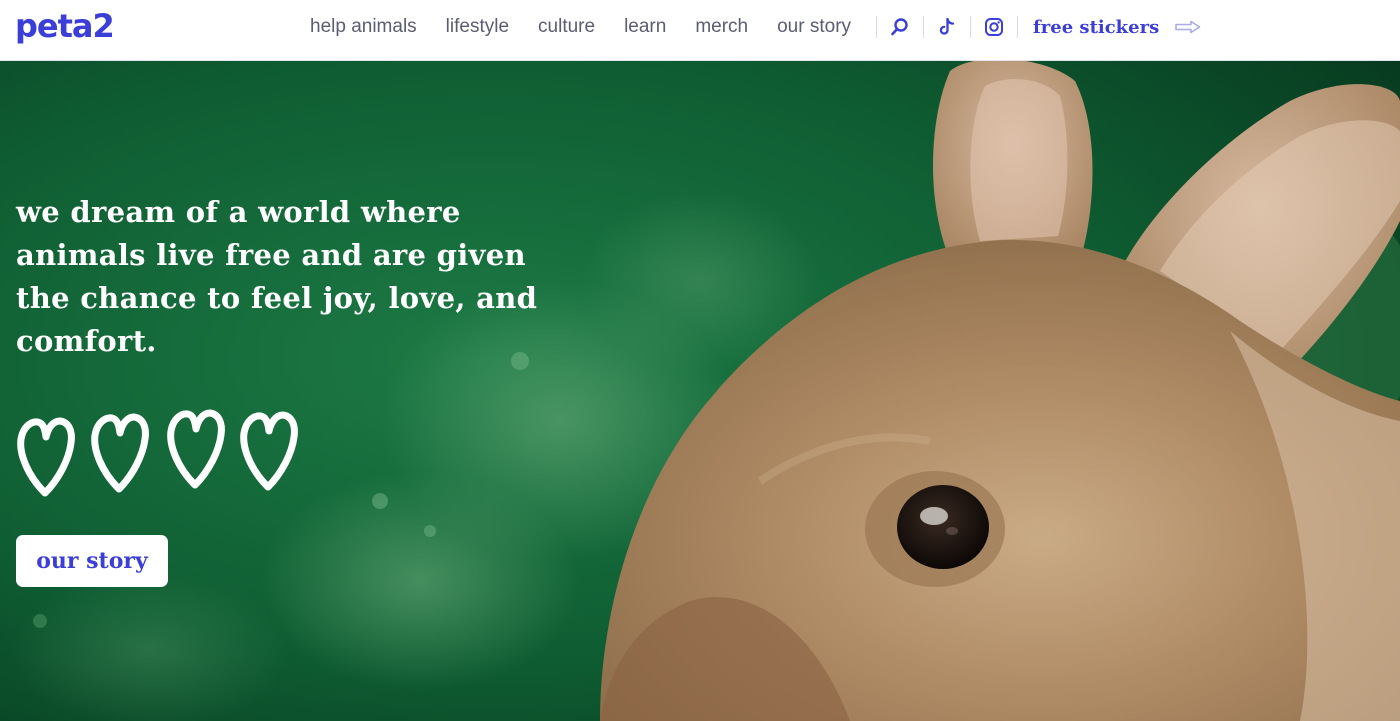 This screenshot has width=1400, height=721. What do you see at coordinates (65, 26) in the screenshot?
I see `peta2-logo: peta2` at bounding box center [65, 26].